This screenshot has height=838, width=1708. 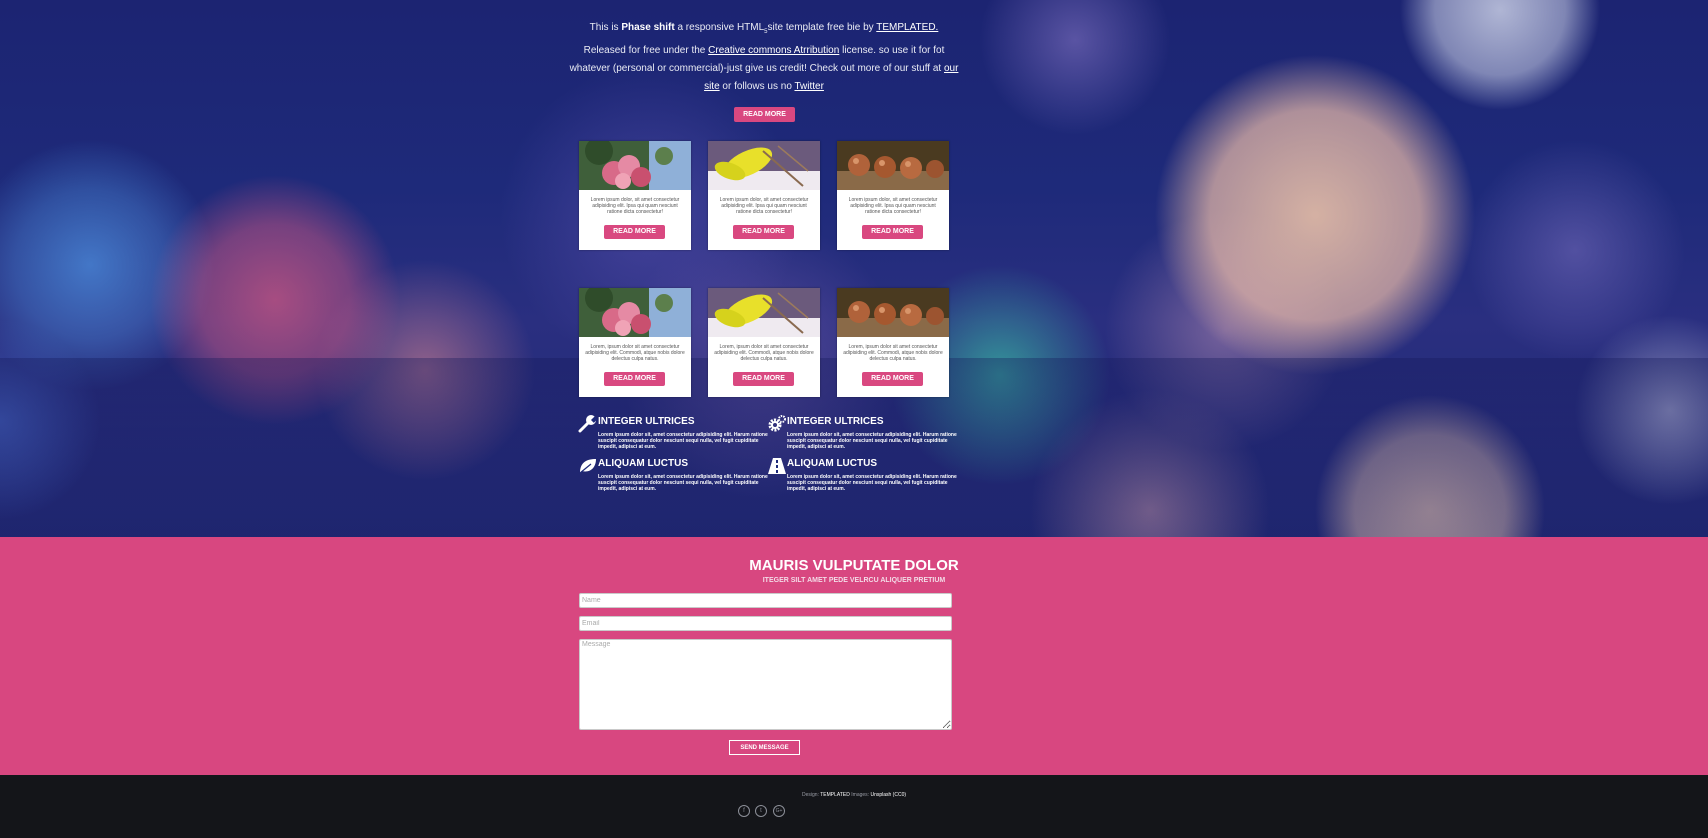 What do you see at coordinates (764, 114) in the screenshot?
I see `intro-read-more-button: READ MORE` at bounding box center [764, 114].